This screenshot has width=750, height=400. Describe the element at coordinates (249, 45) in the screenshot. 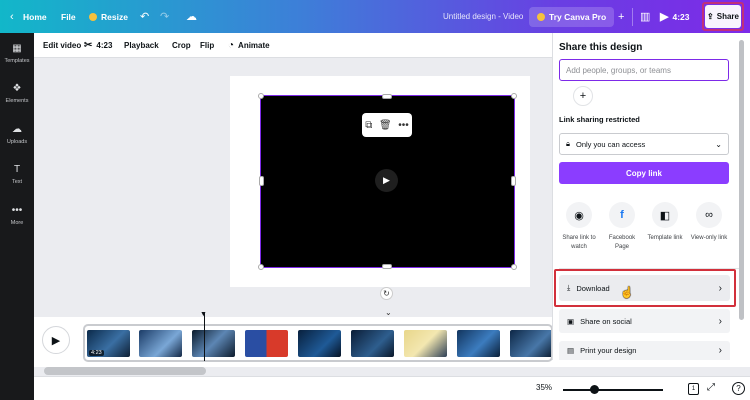

I see `animate-button: ◔ Animate` at that location.